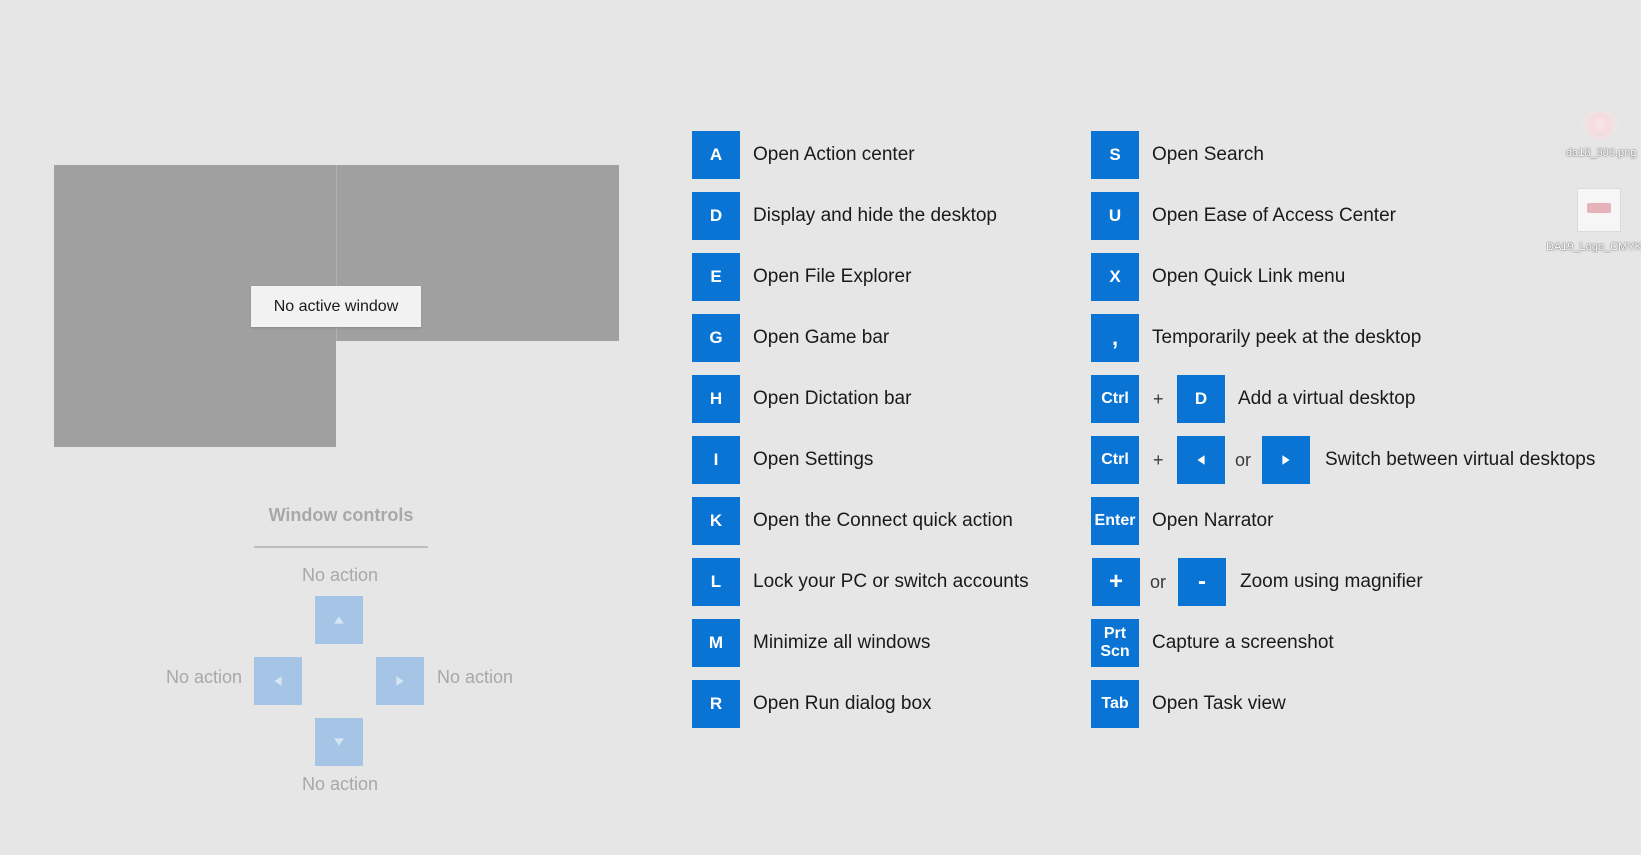  Describe the element at coordinates (1115, 155) in the screenshot. I see `key-s: S` at that location.